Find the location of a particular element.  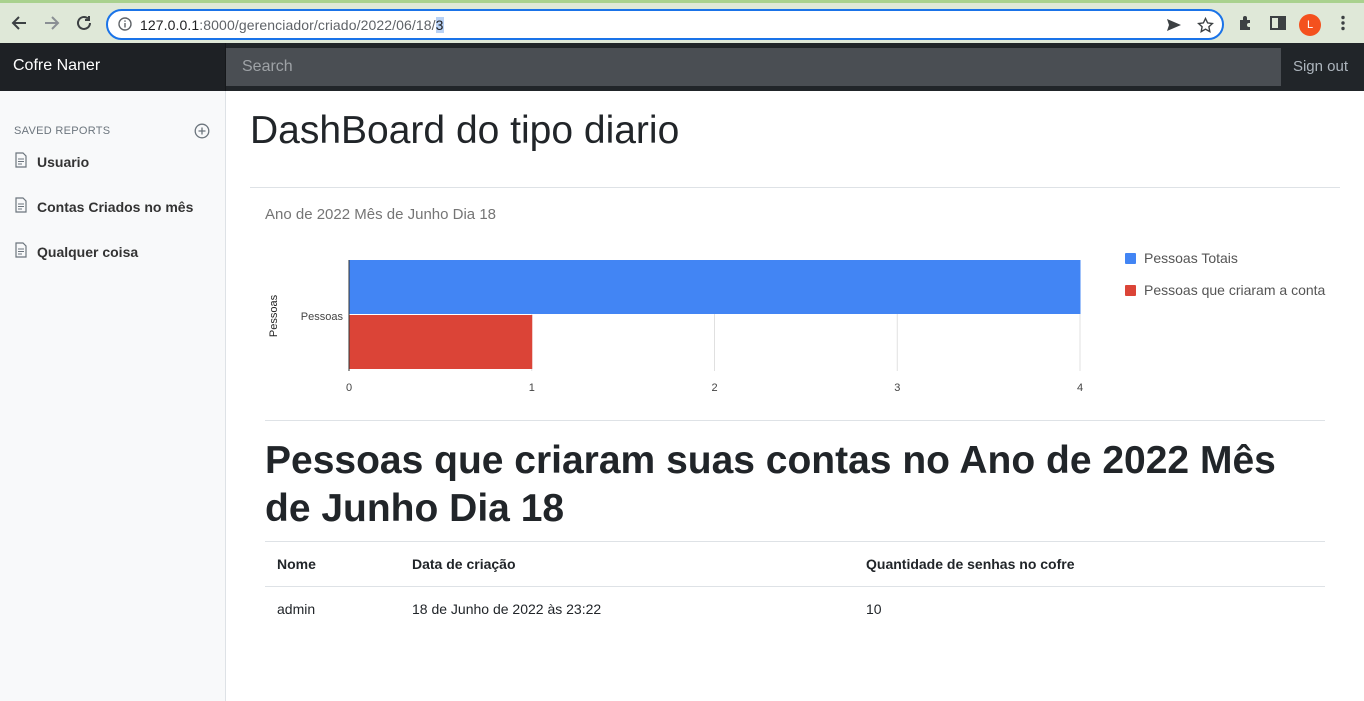

page-title: DashBoard do tipo diario is located at coordinates (465, 130).